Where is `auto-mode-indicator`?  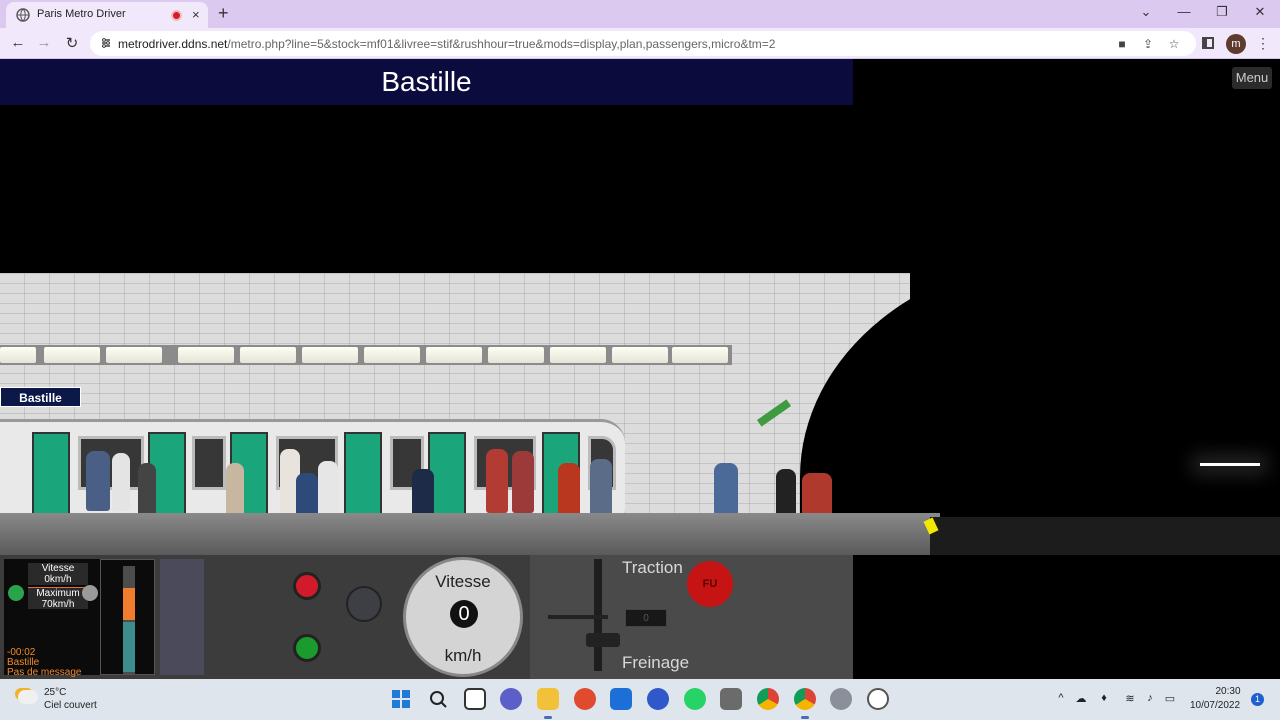 auto-mode-indicator is located at coordinates (16, 593).